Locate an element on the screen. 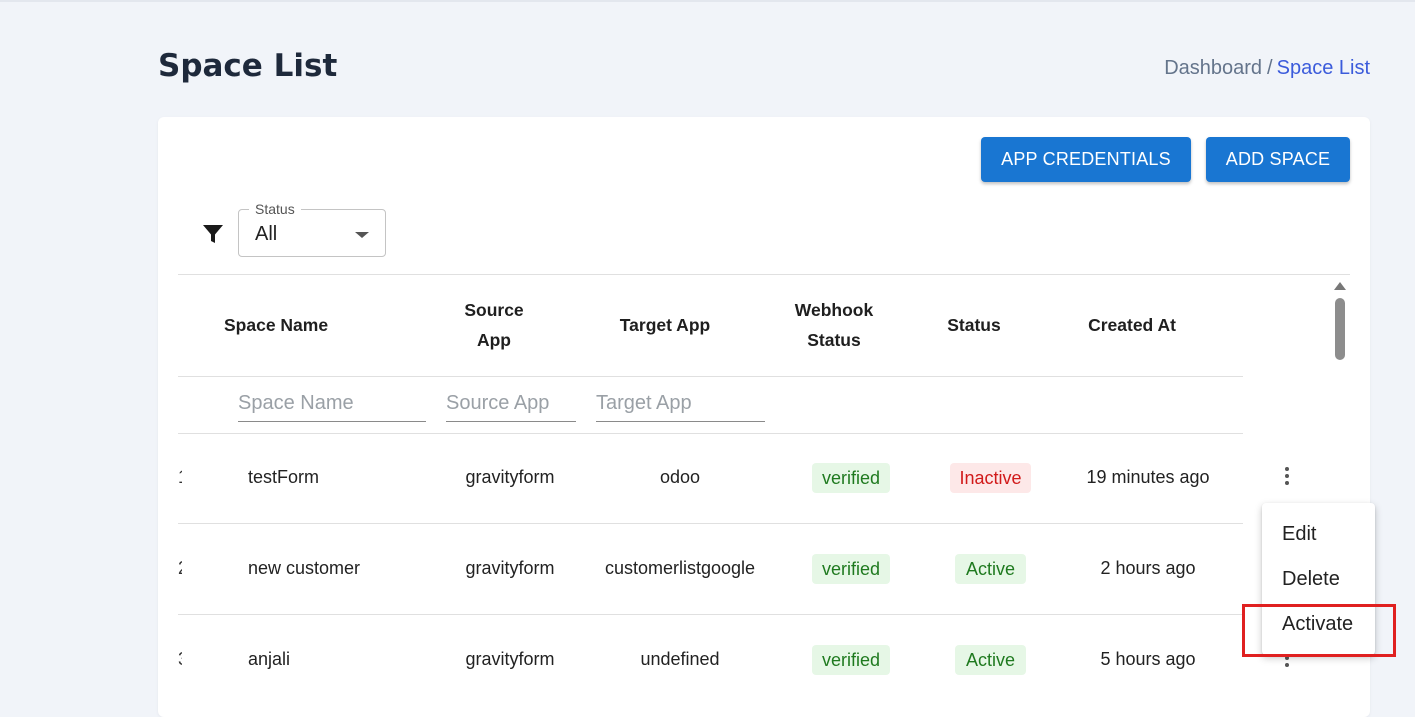 This screenshot has width=1415, height=717. target-app-filter-input is located at coordinates (680, 403).